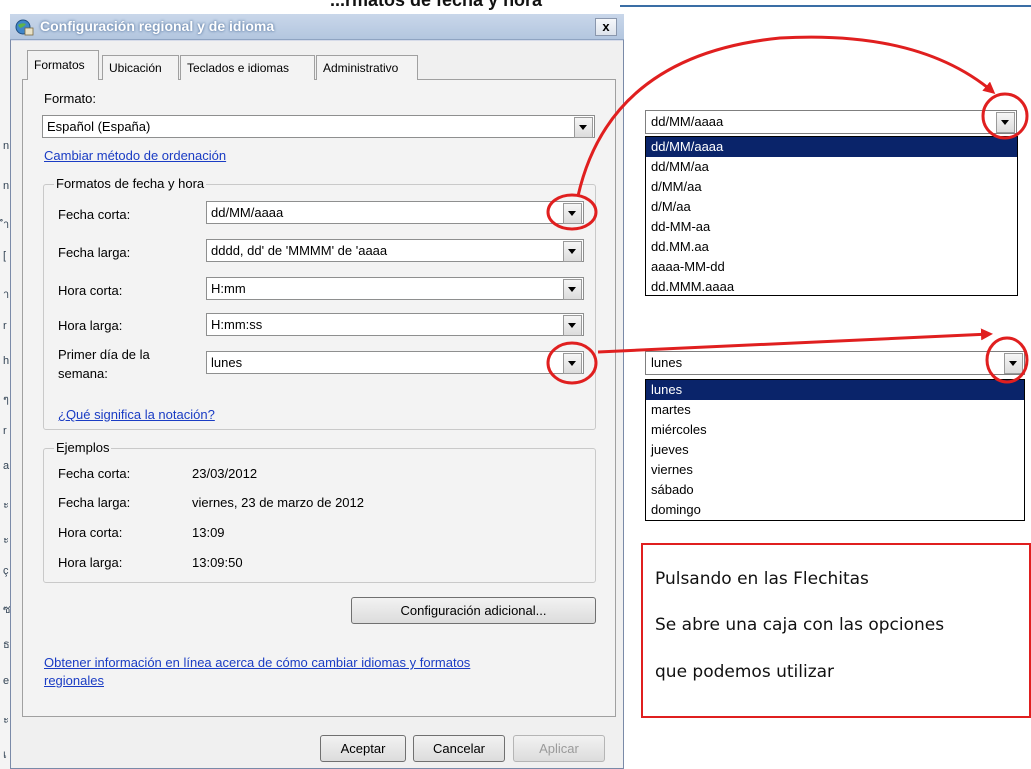 The height and width of the screenshot is (769, 1031). What do you see at coordinates (559, 748) in the screenshot?
I see `apply-button: Aplicar` at bounding box center [559, 748].